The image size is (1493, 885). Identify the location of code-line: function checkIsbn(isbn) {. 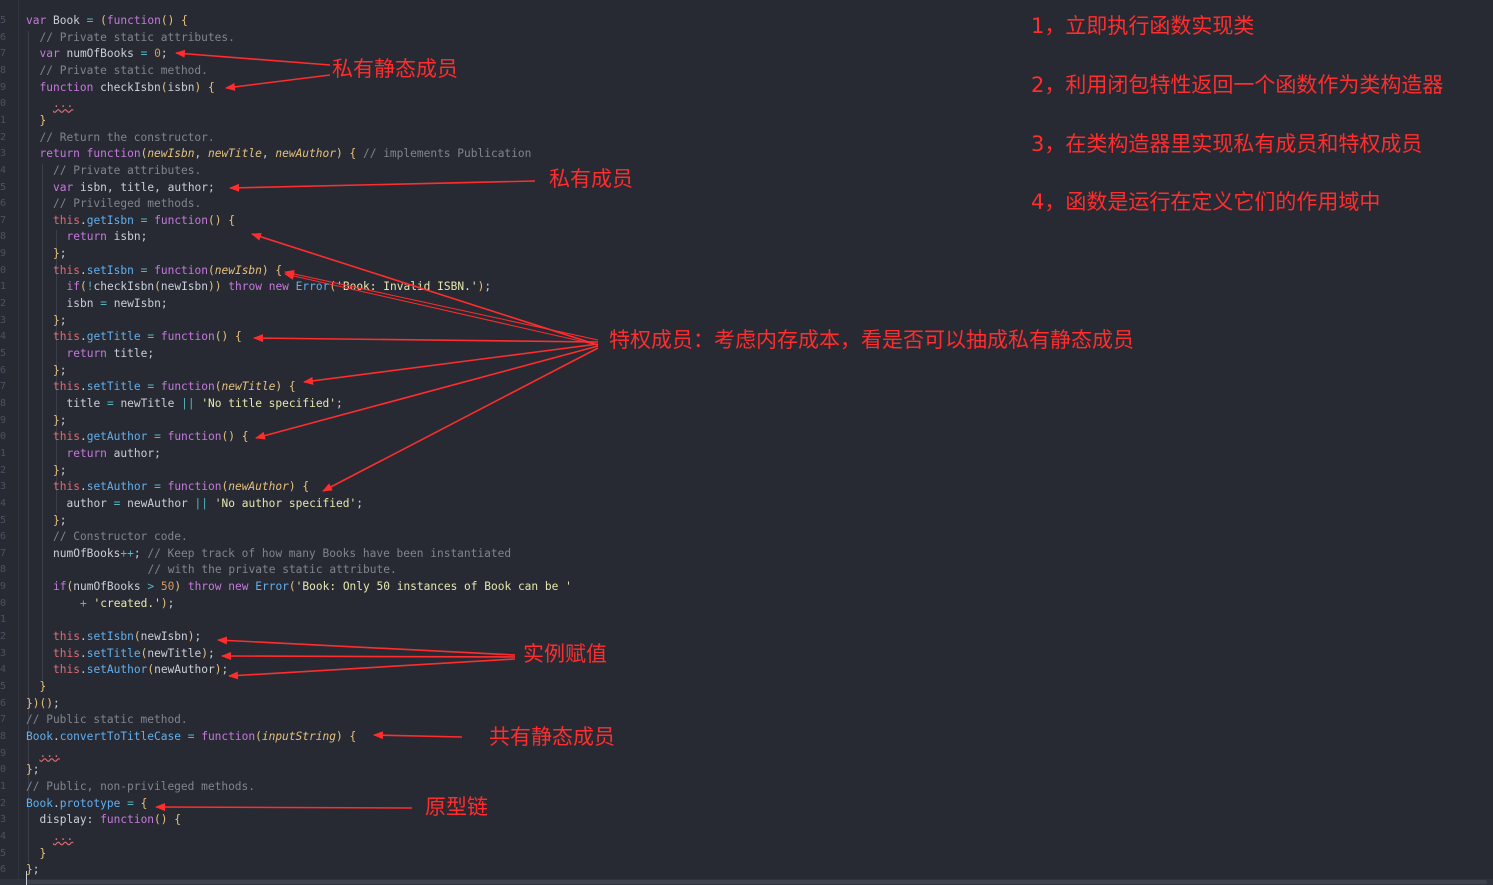
(120, 88).